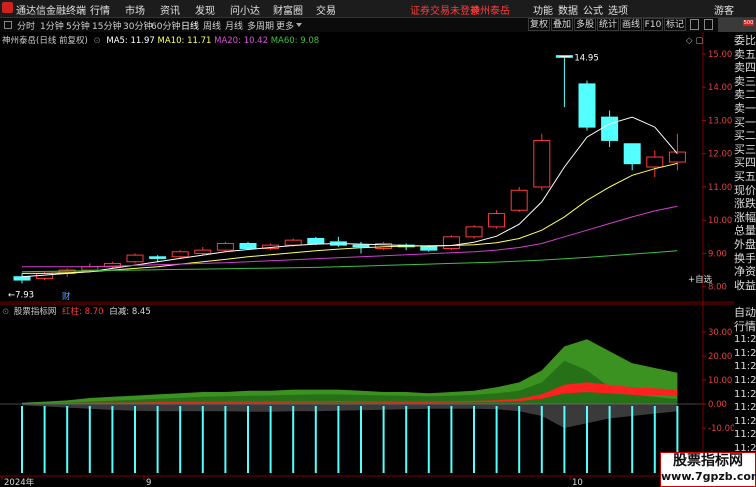 This screenshot has width=756, height=487. I want to click on side-panel-row: 自动, so click(745, 312).